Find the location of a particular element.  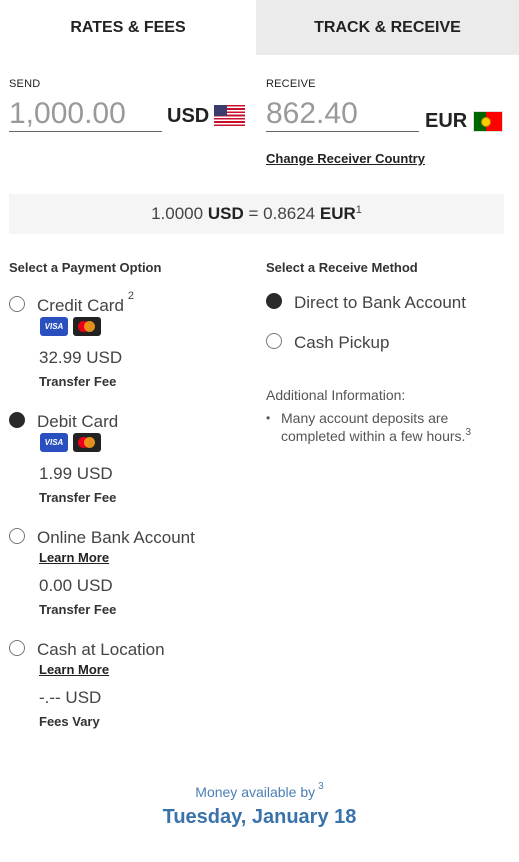

credit-card-label: Credit Card is located at coordinates (80, 305).